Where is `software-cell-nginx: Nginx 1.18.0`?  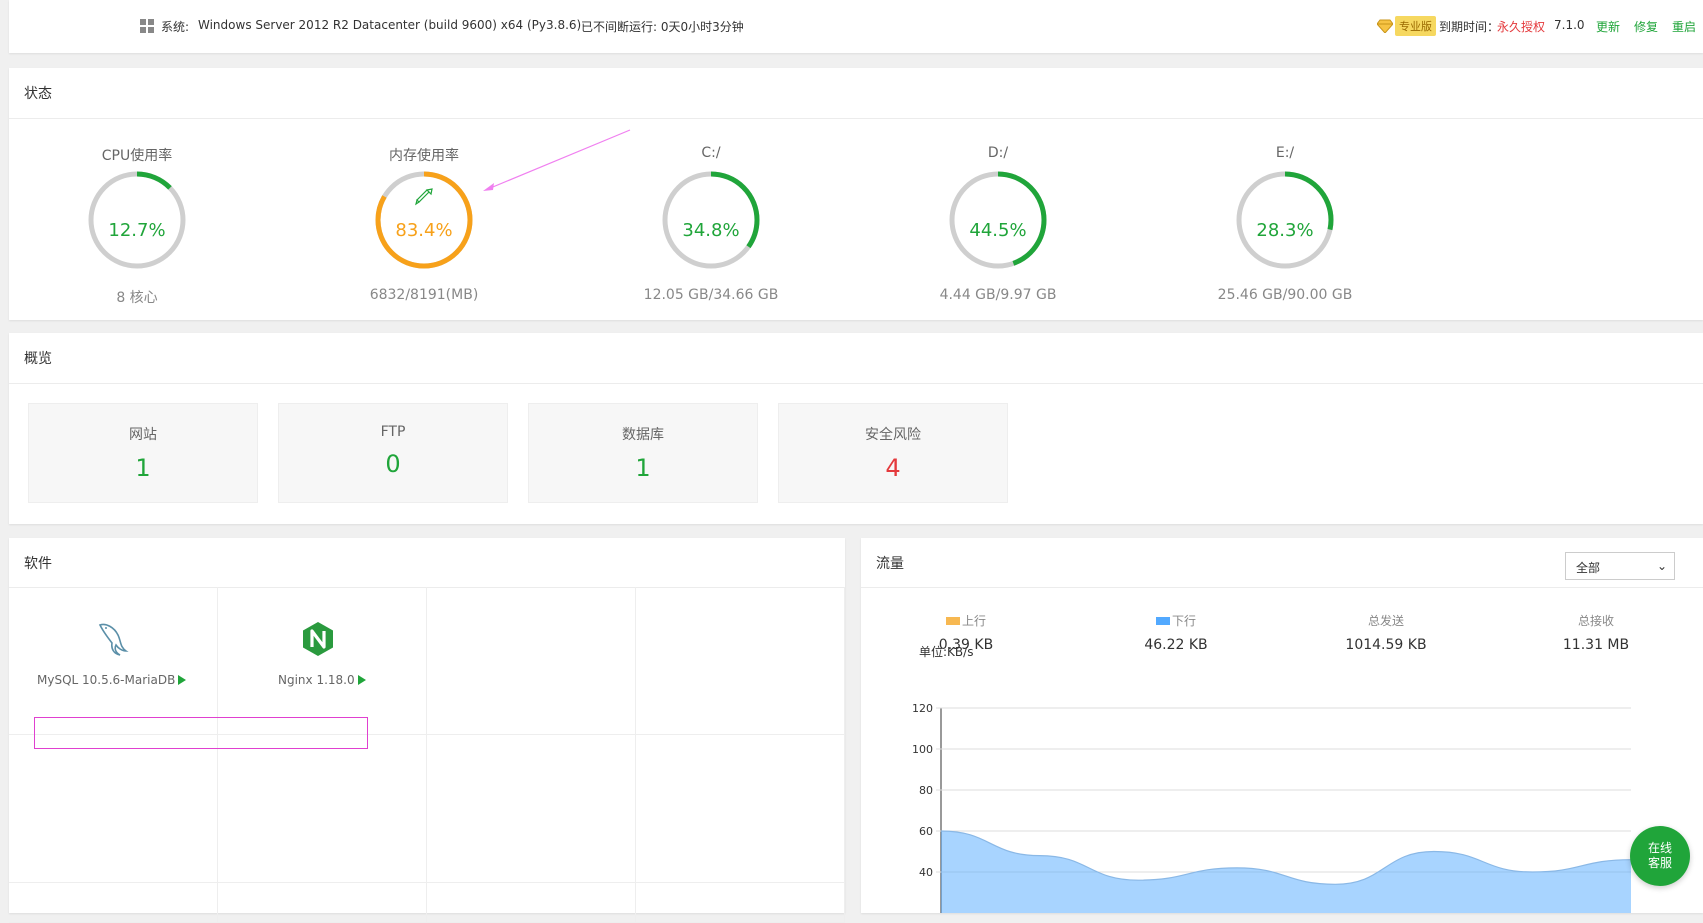
software-cell-nginx: Nginx 1.18.0 is located at coordinates (322, 661).